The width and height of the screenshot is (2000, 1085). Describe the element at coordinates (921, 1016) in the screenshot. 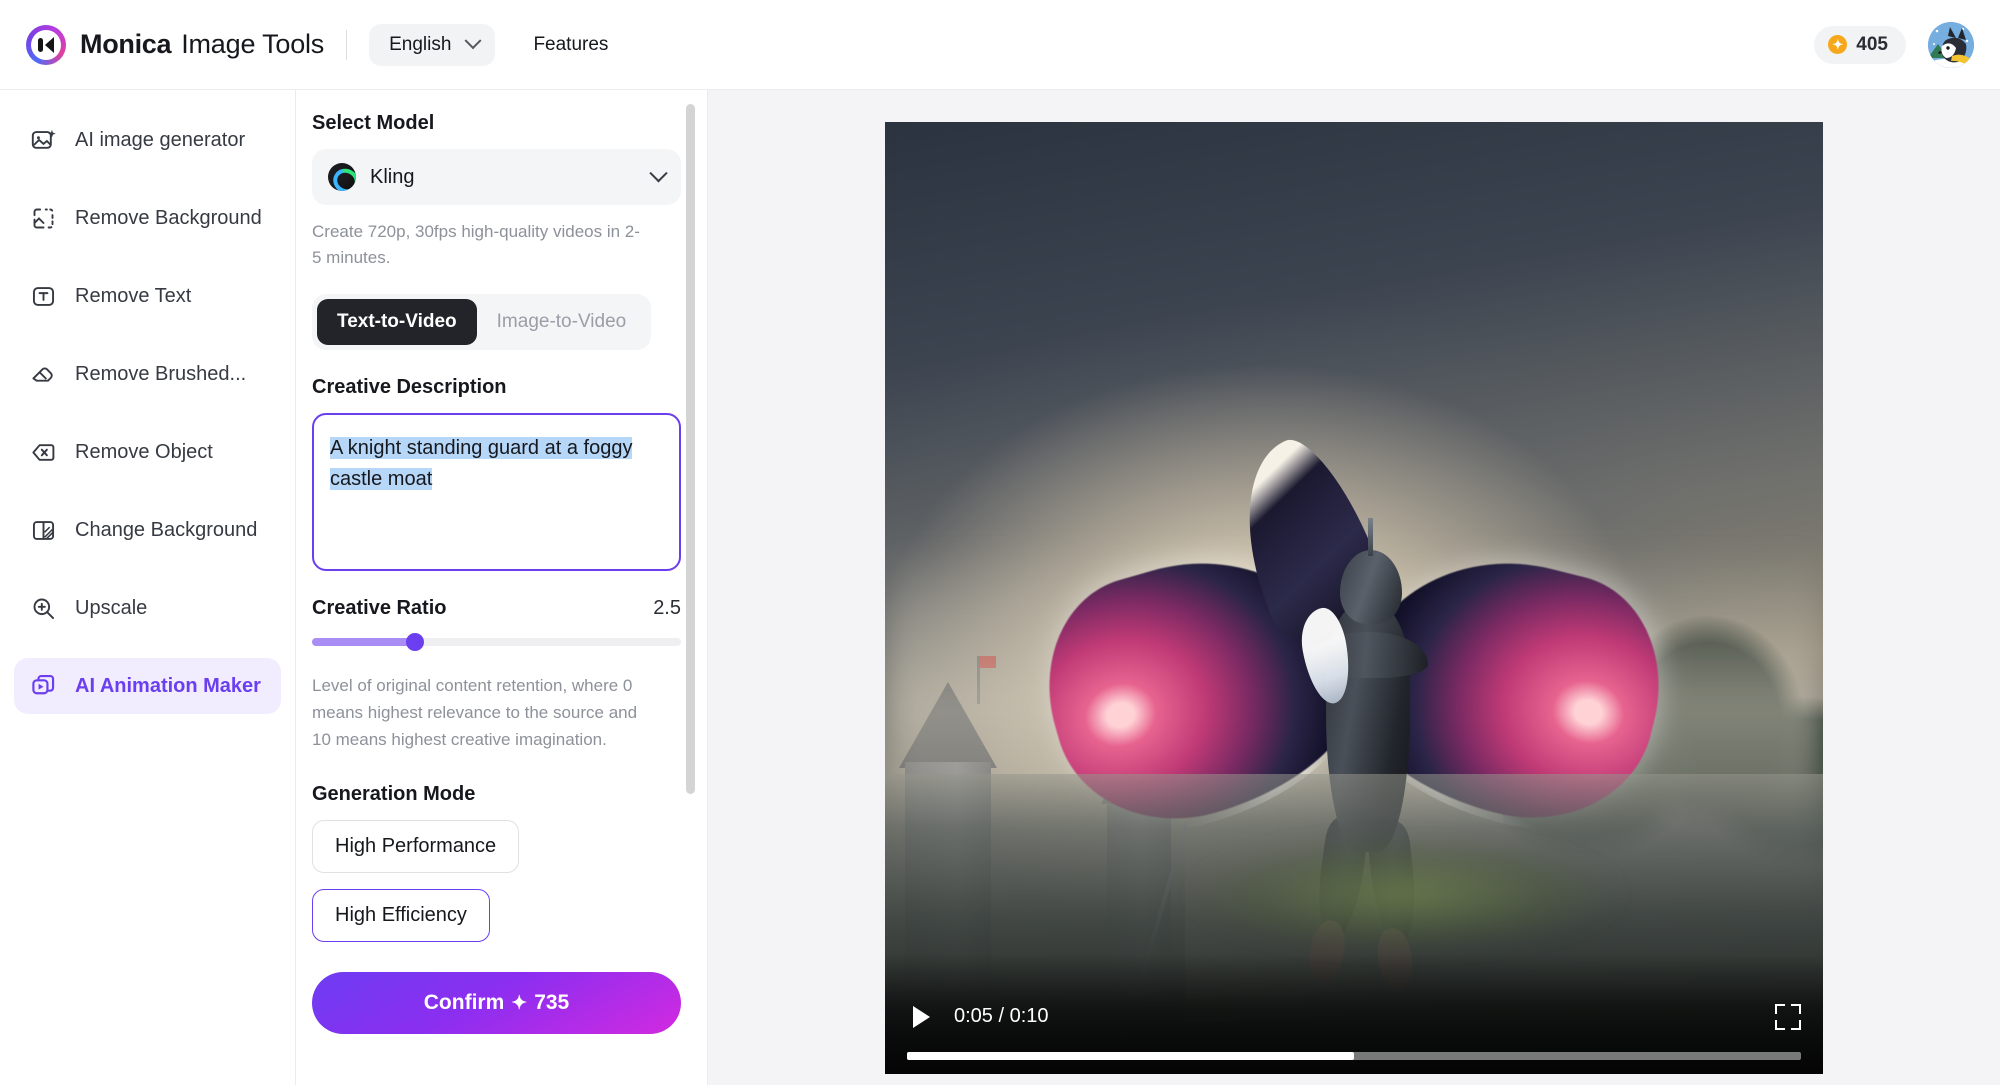

I see `play-icon` at that location.